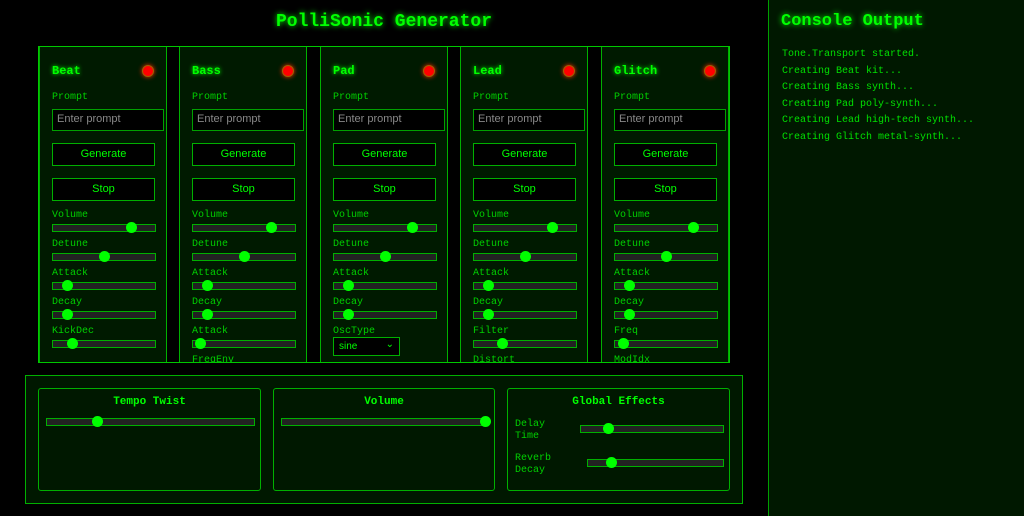 This screenshot has height=516, width=1024. I want to click on slider-label: Filter, so click(491, 331).